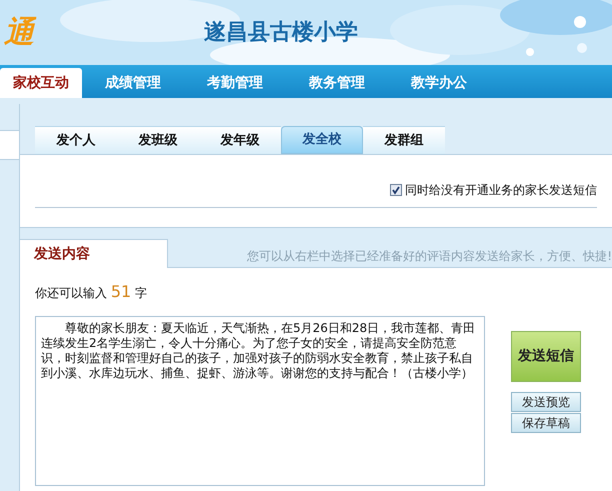 This screenshot has height=491, width=612. Describe the element at coordinates (94, 253) in the screenshot. I see `content-tab: 发送内容` at that location.